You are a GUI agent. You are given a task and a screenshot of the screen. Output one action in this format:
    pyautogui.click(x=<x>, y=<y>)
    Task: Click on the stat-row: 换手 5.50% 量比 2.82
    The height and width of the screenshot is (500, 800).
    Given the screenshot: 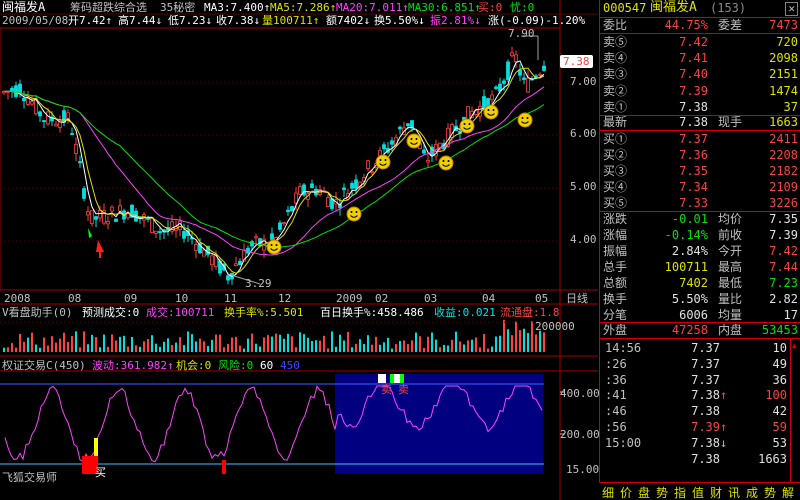 What is the action you would take?
    pyautogui.click(x=700, y=299)
    